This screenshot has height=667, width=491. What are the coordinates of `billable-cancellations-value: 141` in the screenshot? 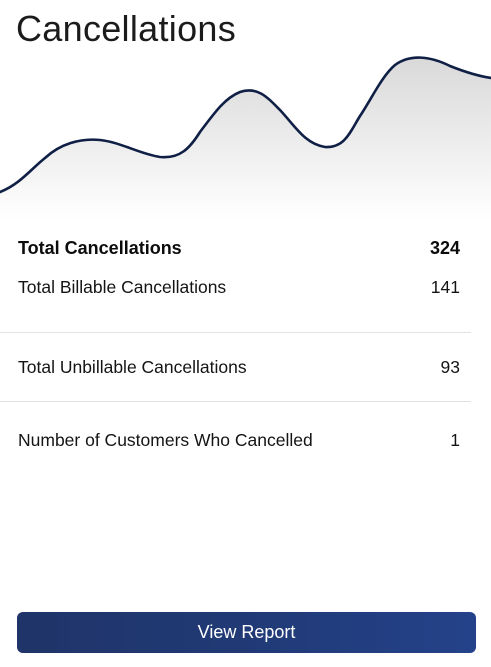 It's located at (445, 286).